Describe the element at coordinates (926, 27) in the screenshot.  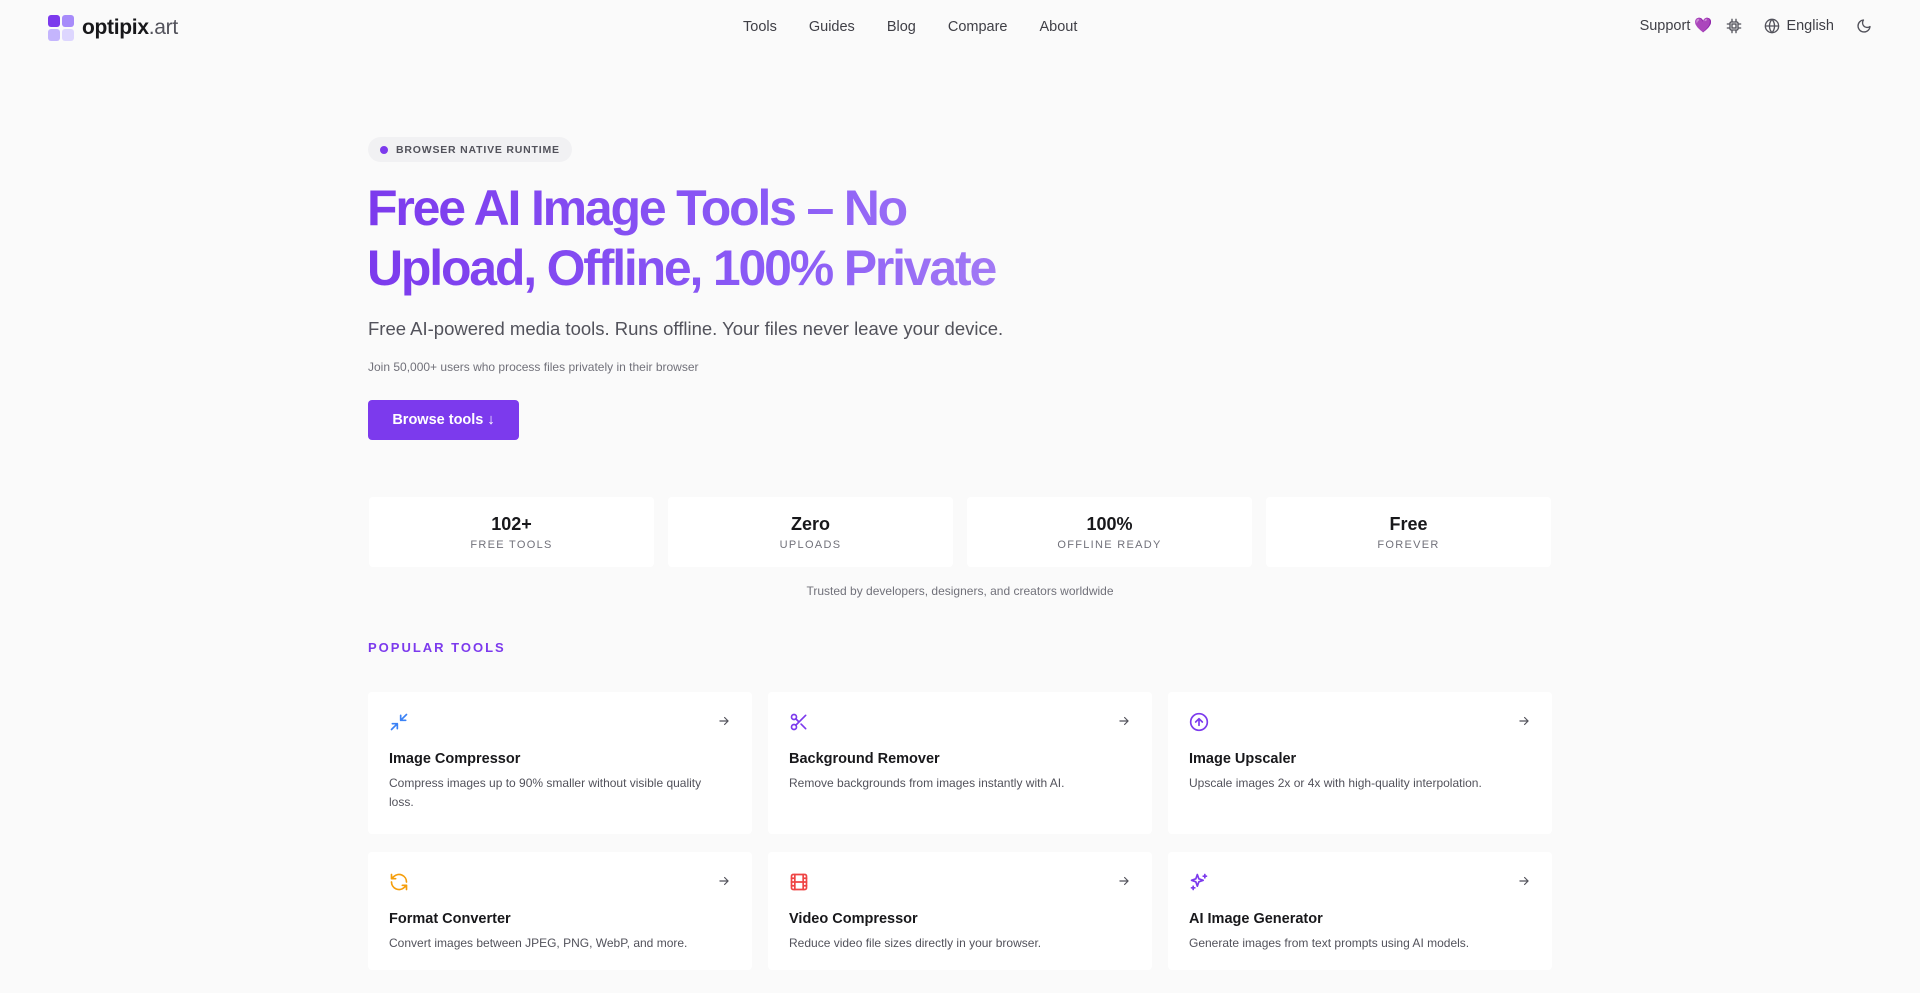
I see `main-nav: Tools Guides Blog Compare About` at that location.